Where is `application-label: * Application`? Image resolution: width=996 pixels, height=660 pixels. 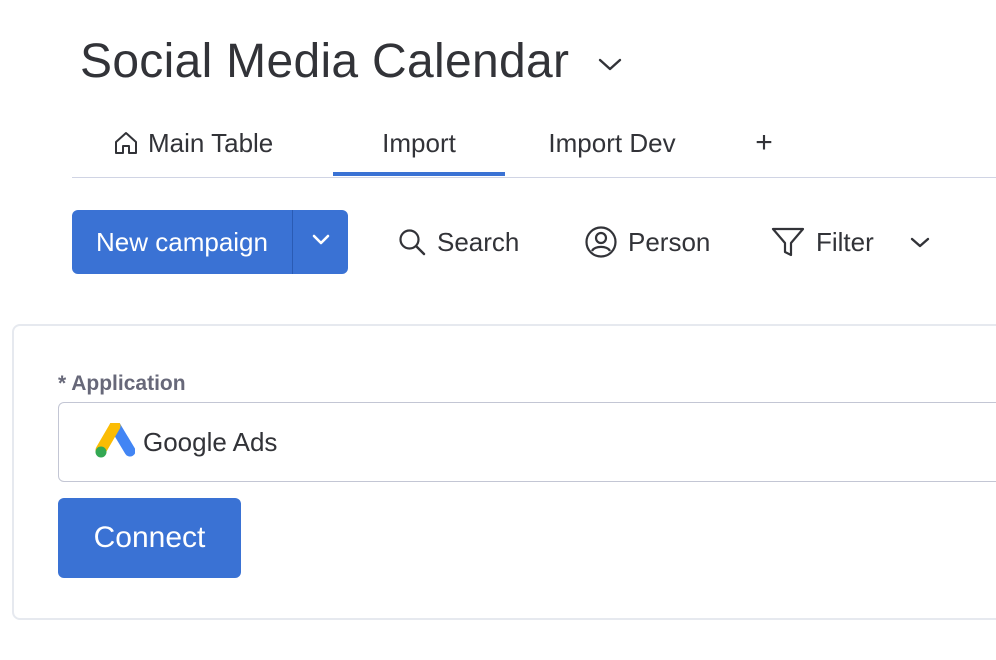 application-label: * Application is located at coordinates (122, 383).